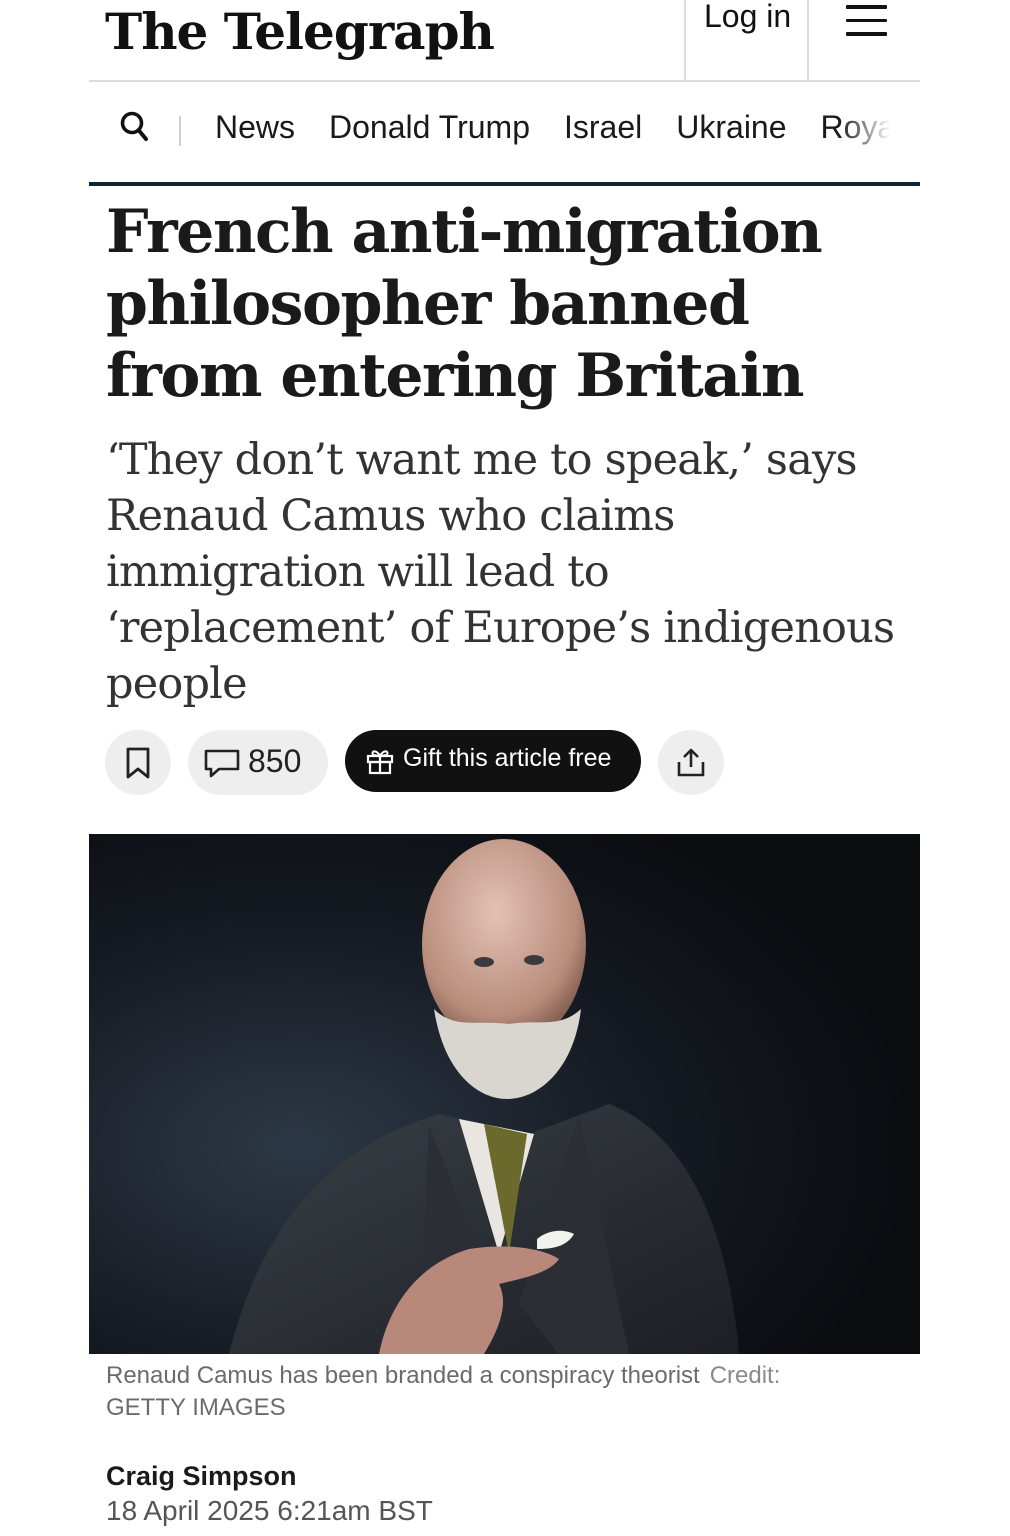 This screenshot has width=1010, height=1536. I want to click on search-icon, so click(135, 127).